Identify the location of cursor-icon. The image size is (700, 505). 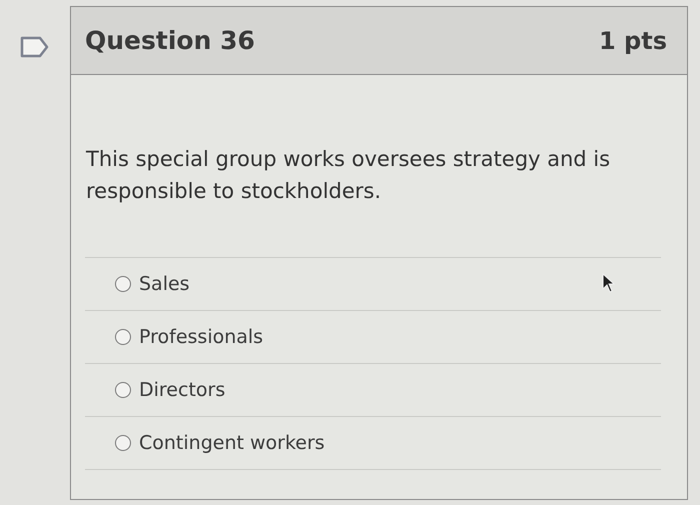
(609, 283).